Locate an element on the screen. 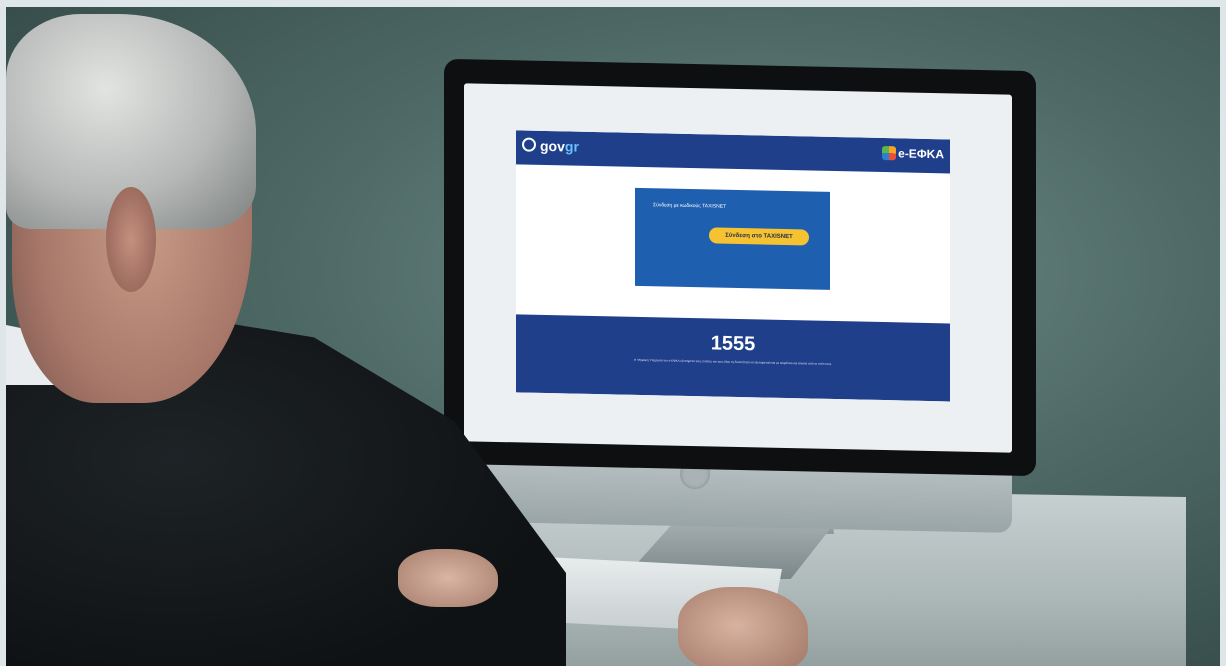  login-prompt: Σύνδεση με κωδικούς TAXISNET is located at coordinates (690, 206).